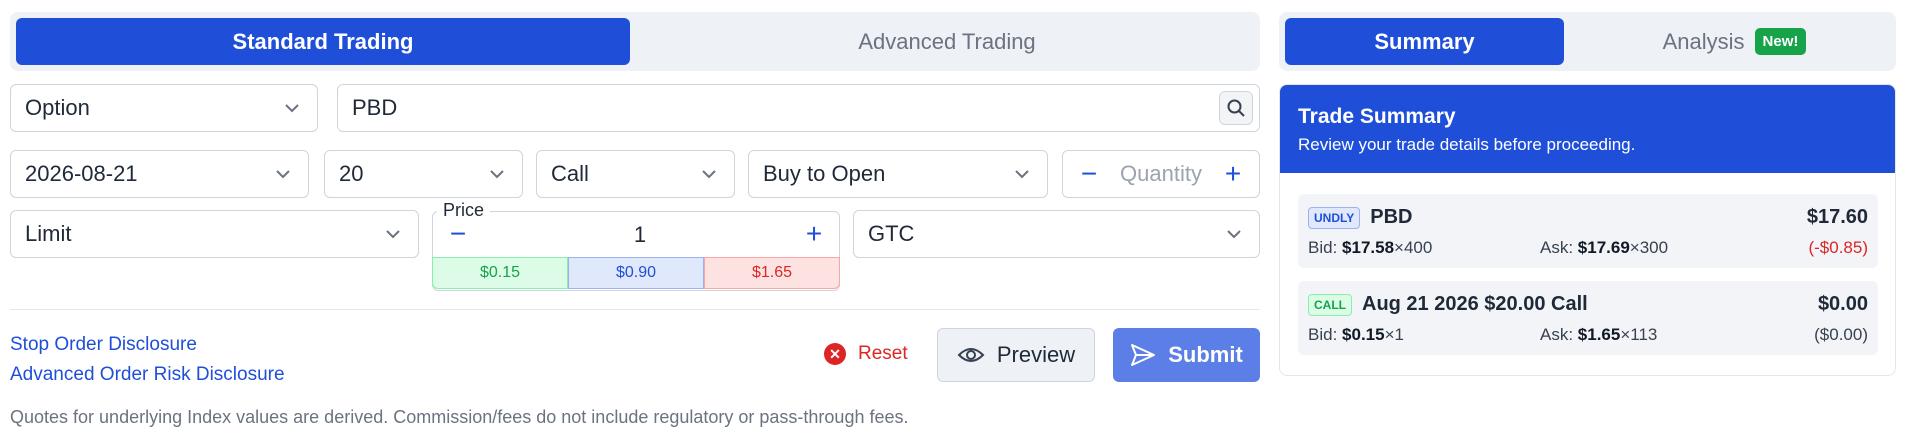 Image resolution: width=1906 pixels, height=439 pixels. I want to click on underlying-ask-size: ×300, so click(1649, 247).